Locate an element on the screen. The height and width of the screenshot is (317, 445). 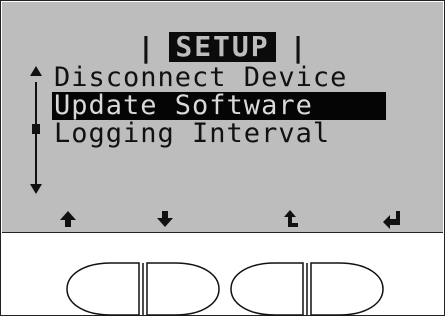
button-enter is located at coordinates (307, 289).